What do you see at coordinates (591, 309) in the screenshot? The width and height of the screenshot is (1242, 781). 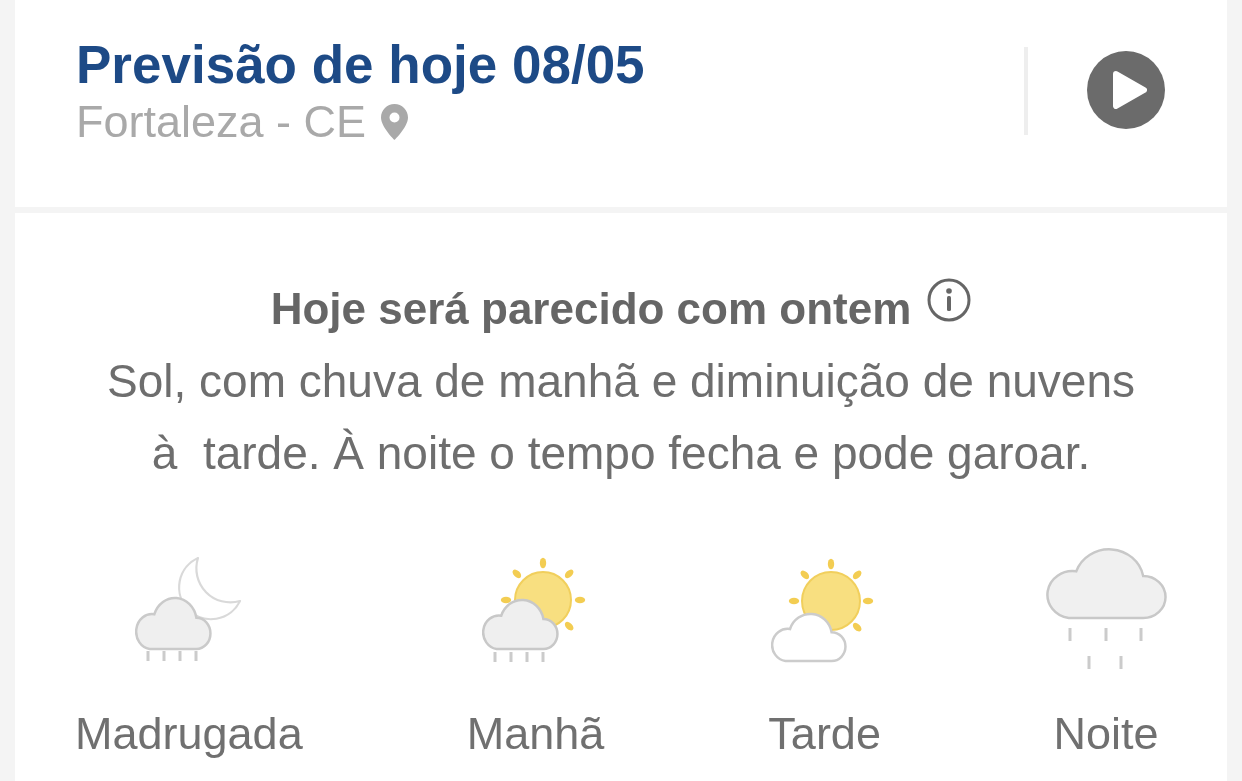 I see `summary-heading: Hoje será parecido com ontem` at bounding box center [591, 309].